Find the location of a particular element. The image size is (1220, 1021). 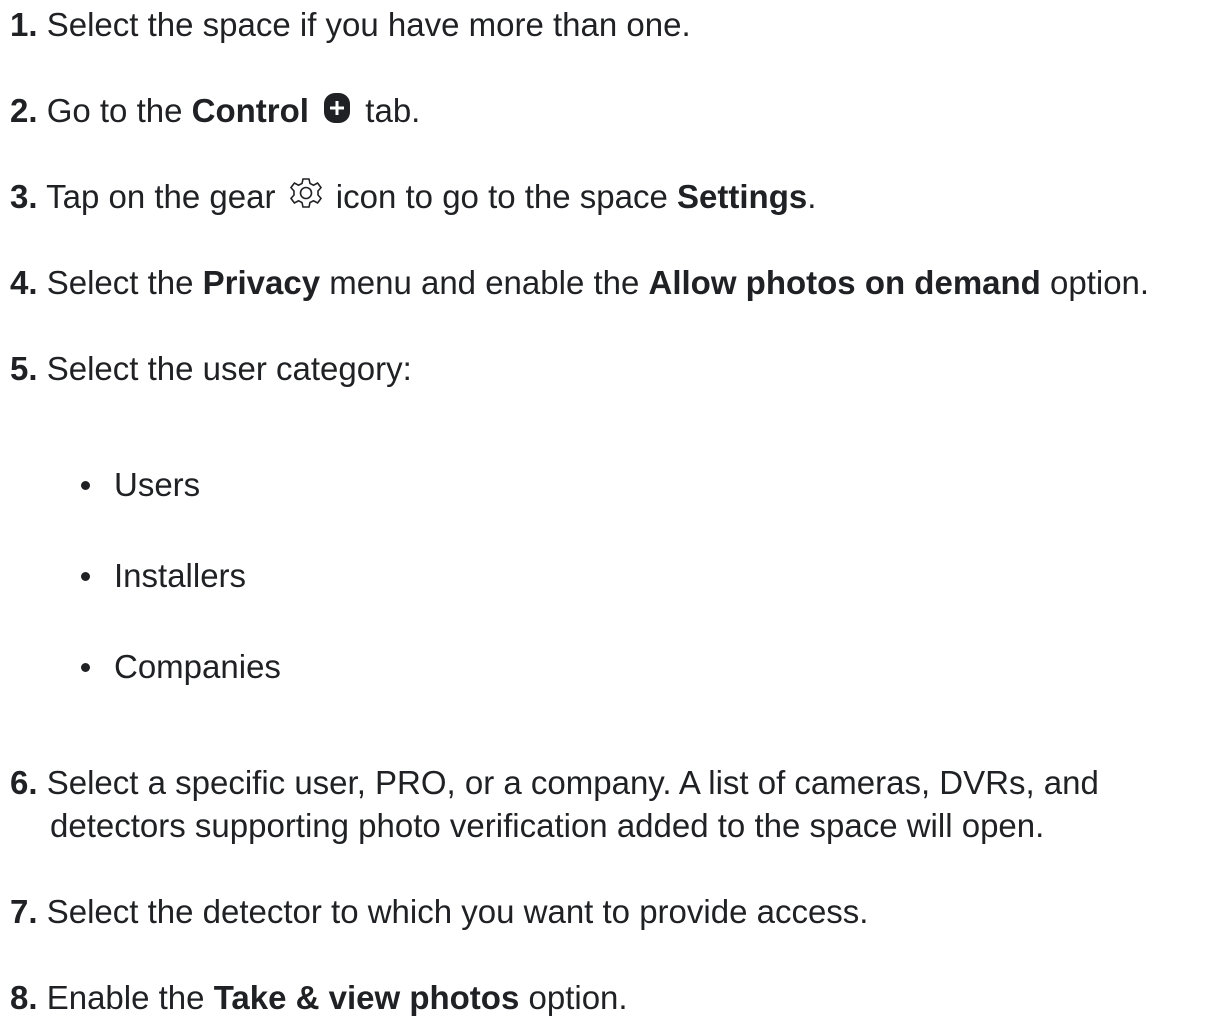

step-number: 3. is located at coordinates (24, 196).